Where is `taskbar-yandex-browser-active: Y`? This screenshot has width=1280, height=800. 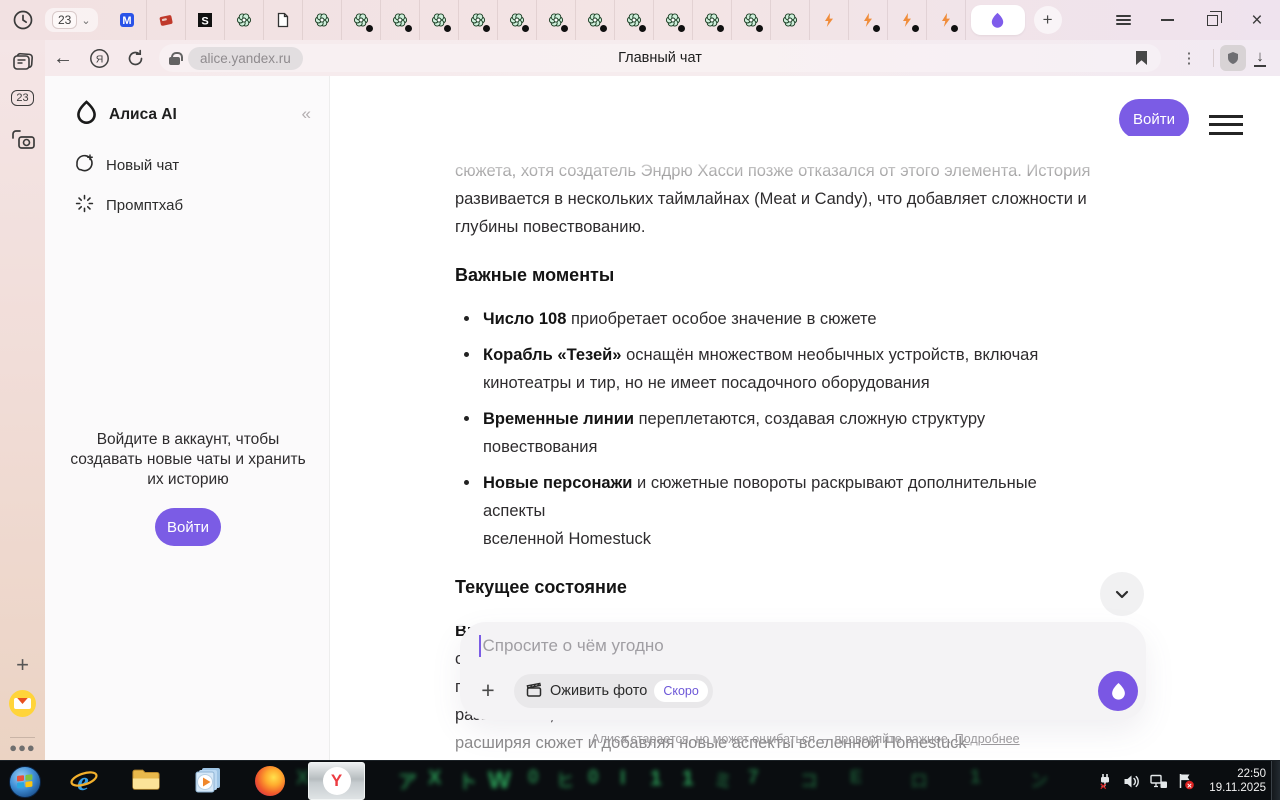
taskbar-yandex-browser-active: Y is located at coordinates (336, 781).